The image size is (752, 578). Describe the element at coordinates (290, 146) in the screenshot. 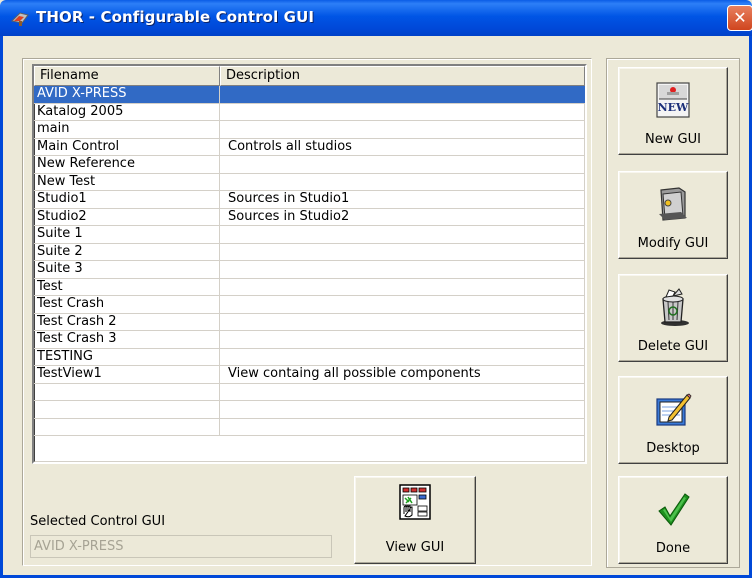

I see `cell-description: Controls all studios` at that location.